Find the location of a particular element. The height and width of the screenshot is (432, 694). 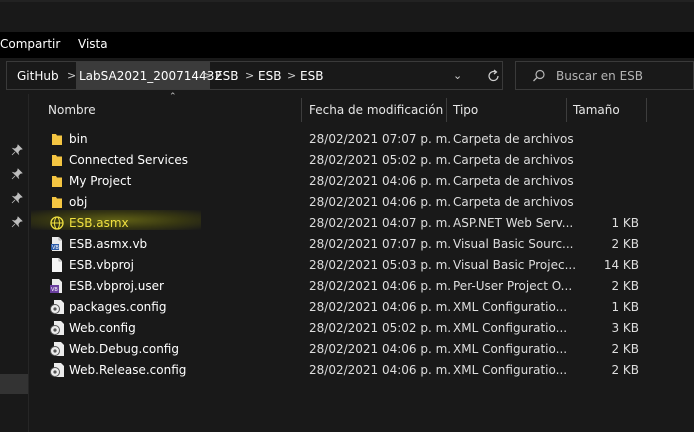

refresh-icon is located at coordinates (494, 76).